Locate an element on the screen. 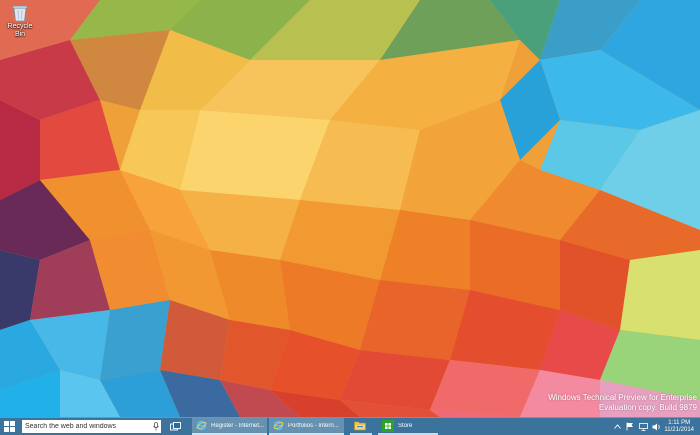 The width and height of the screenshot is (700, 435). task-view-icon is located at coordinates (175, 426).